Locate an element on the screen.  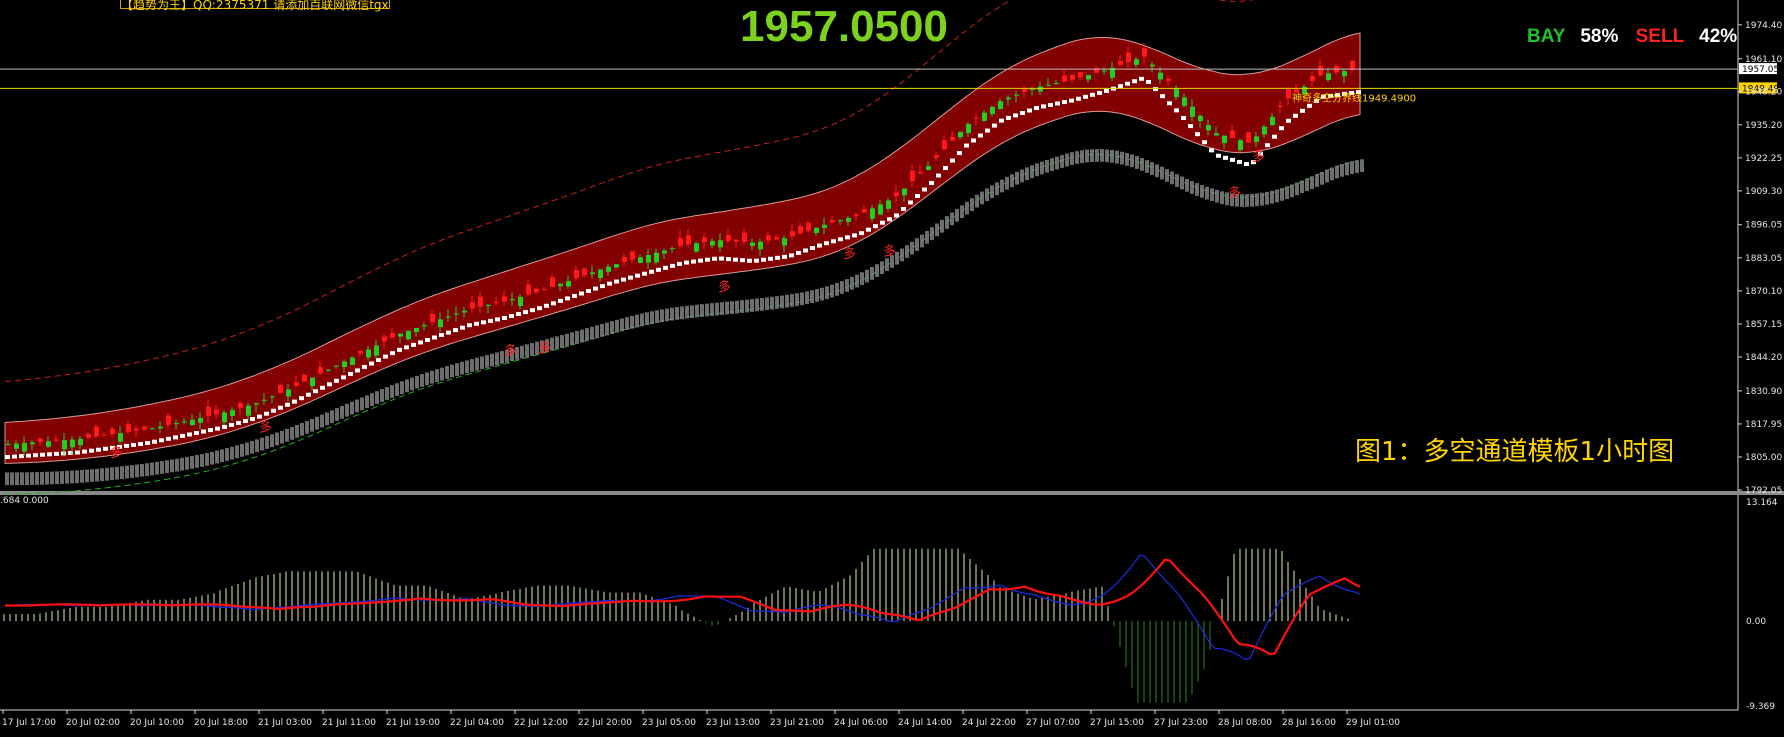
y-tick-label: 1922.25 is located at coordinates (1763, 159).